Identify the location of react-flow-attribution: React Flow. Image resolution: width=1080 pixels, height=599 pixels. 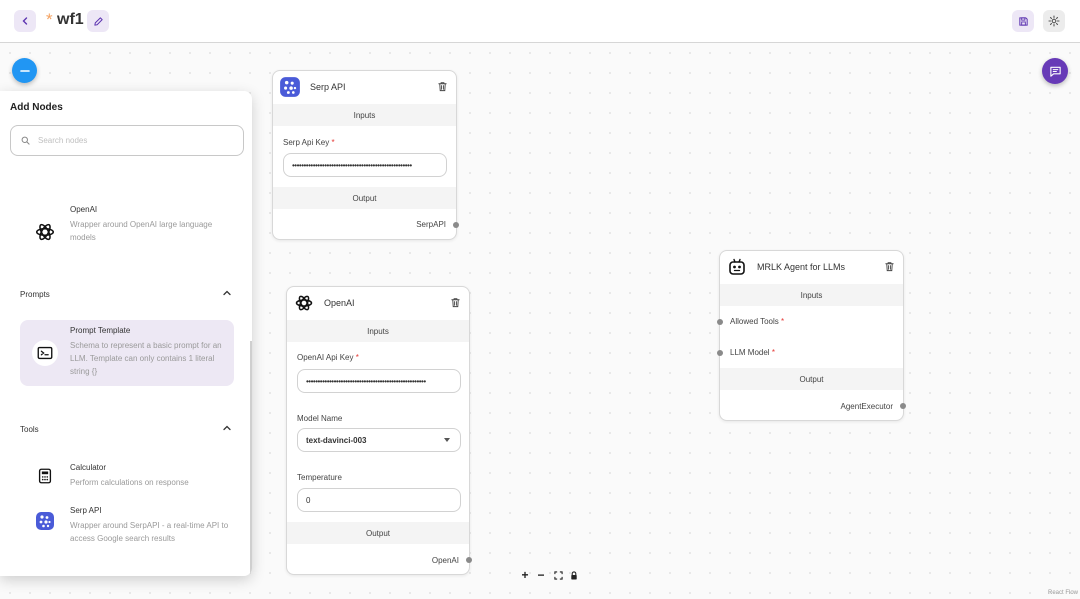
(1063, 593).